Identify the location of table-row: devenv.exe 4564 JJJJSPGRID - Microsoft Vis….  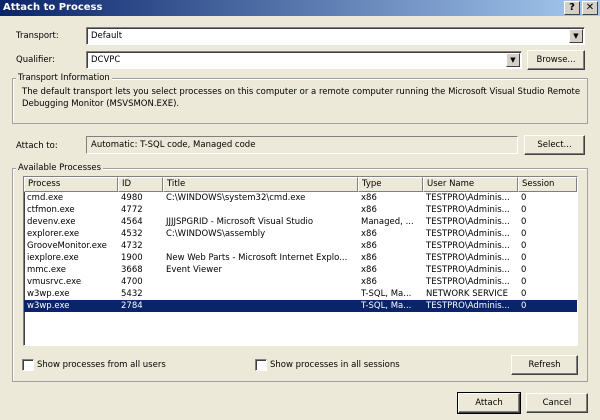
(300, 222).